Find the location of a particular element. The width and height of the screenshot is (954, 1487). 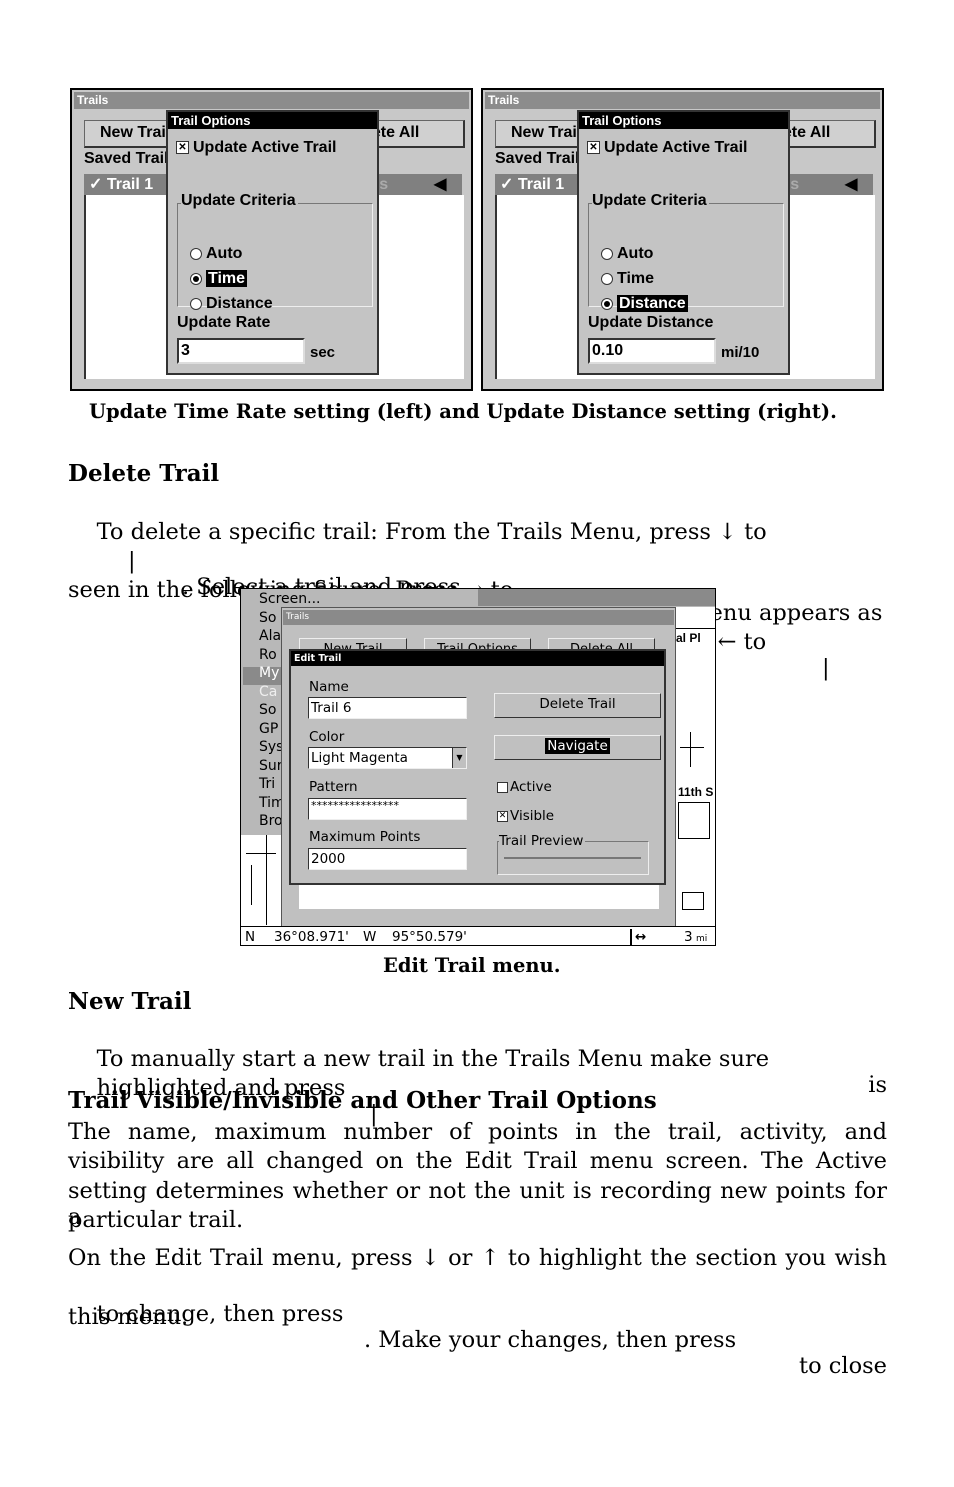

menu-item: My is located at coordinates (269, 673).